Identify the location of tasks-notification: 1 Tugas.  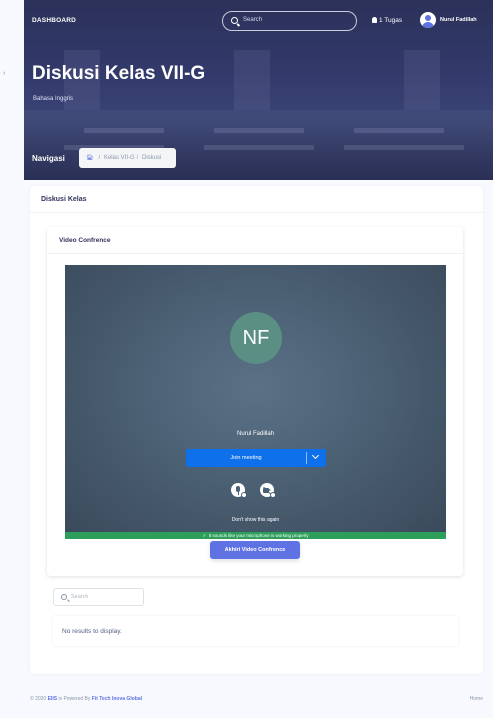
(387, 20).